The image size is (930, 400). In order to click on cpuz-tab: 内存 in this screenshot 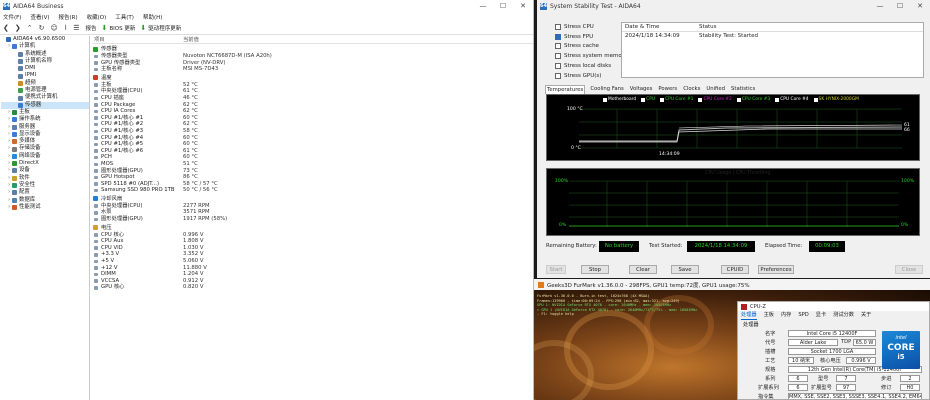, I will do `click(786, 315)`.